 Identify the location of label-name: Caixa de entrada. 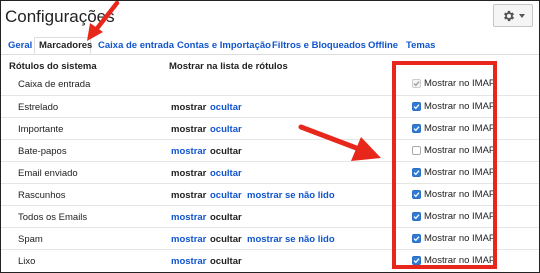
(54, 84).